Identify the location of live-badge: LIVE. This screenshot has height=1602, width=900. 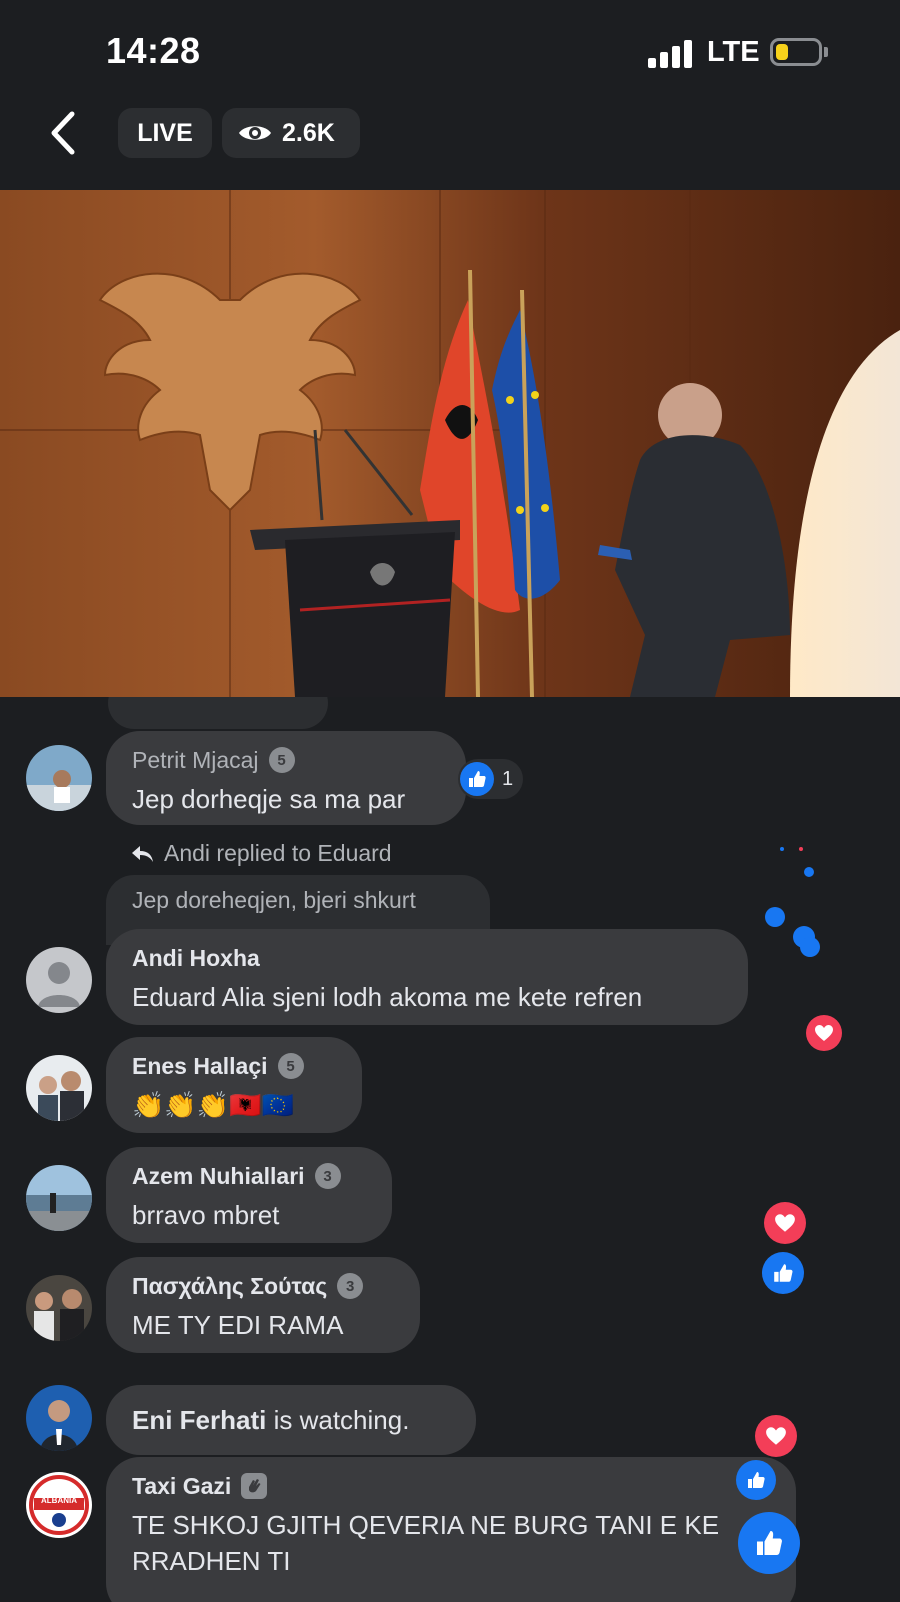
(165, 133).